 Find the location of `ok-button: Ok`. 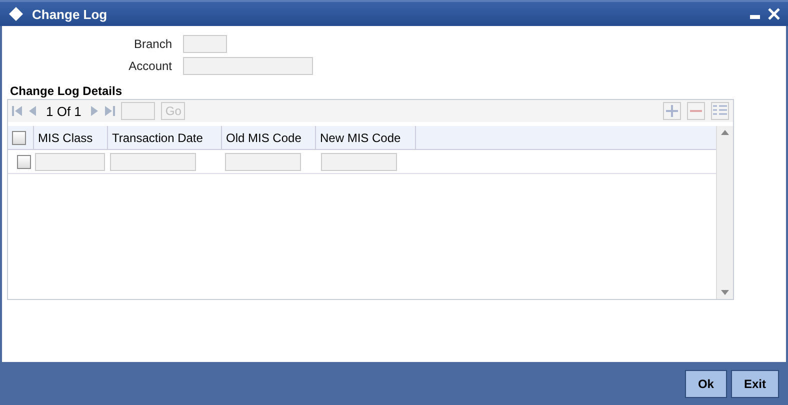

ok-button: Ok is located at coordinates (705, 384).